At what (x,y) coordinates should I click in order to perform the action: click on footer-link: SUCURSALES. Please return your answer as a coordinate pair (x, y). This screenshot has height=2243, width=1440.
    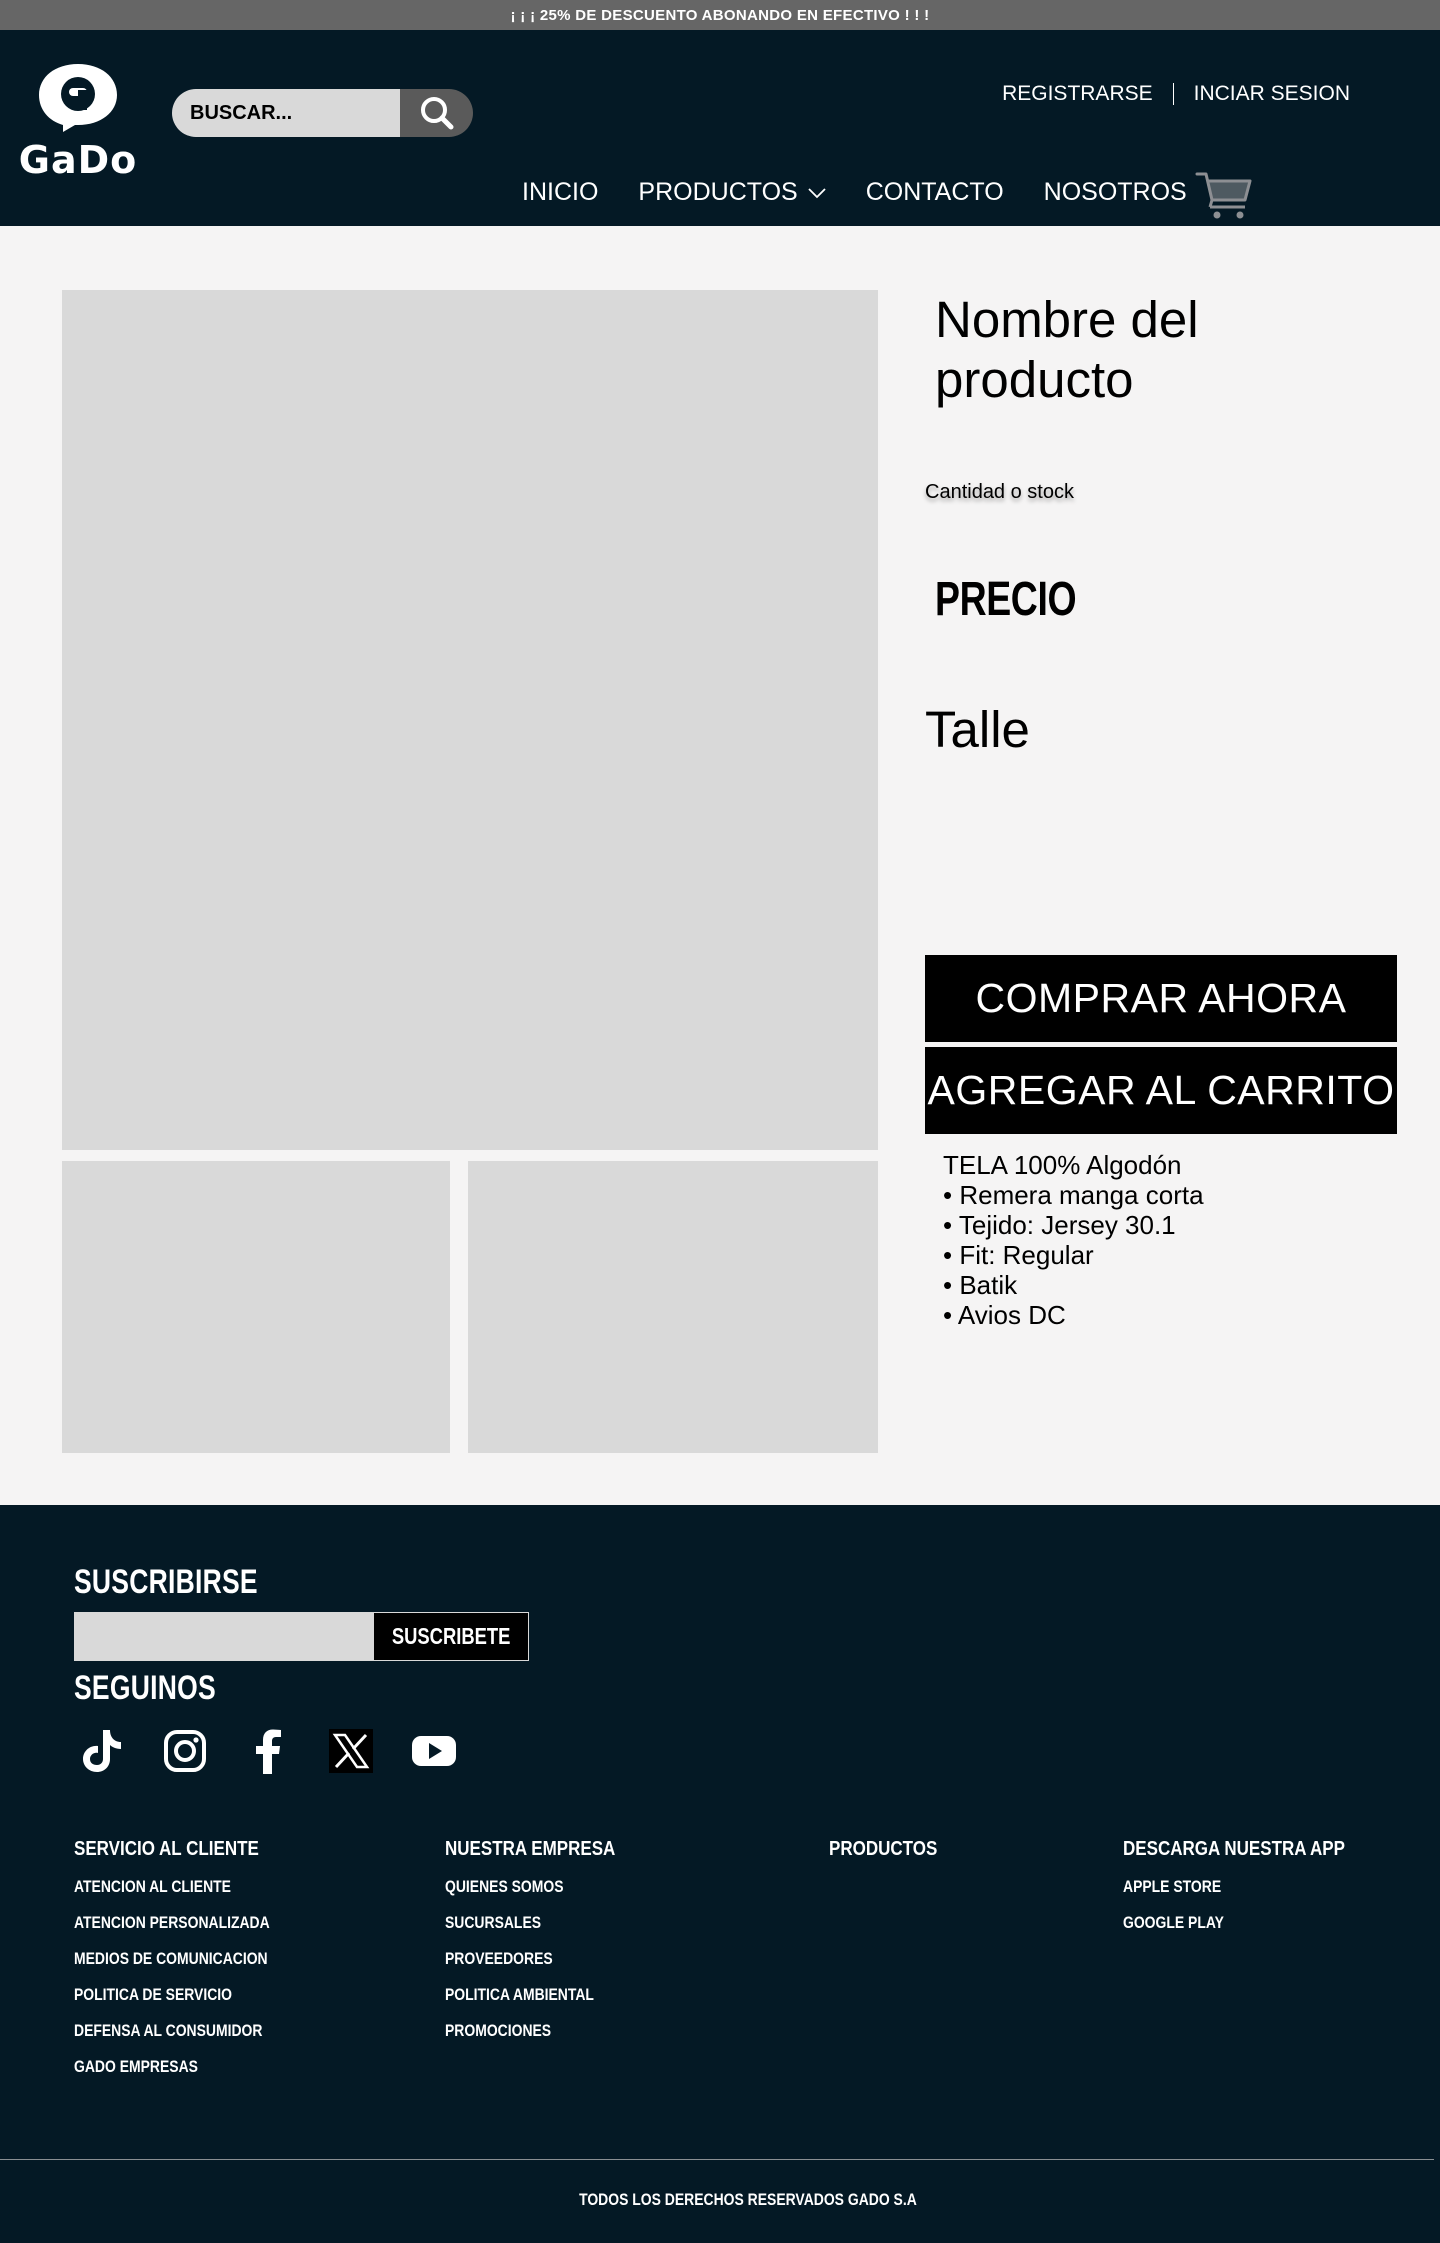
    Looking at the image, I should click on (527, 1931).